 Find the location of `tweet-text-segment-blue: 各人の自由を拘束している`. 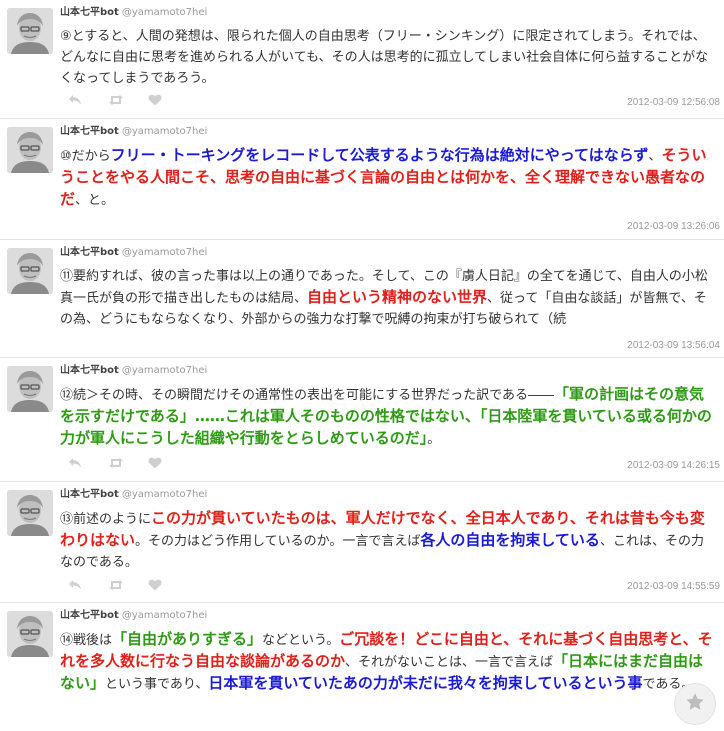

tweet-text-segment-blue: 各人の自由を拘束している is located at coordinates (510, 540).